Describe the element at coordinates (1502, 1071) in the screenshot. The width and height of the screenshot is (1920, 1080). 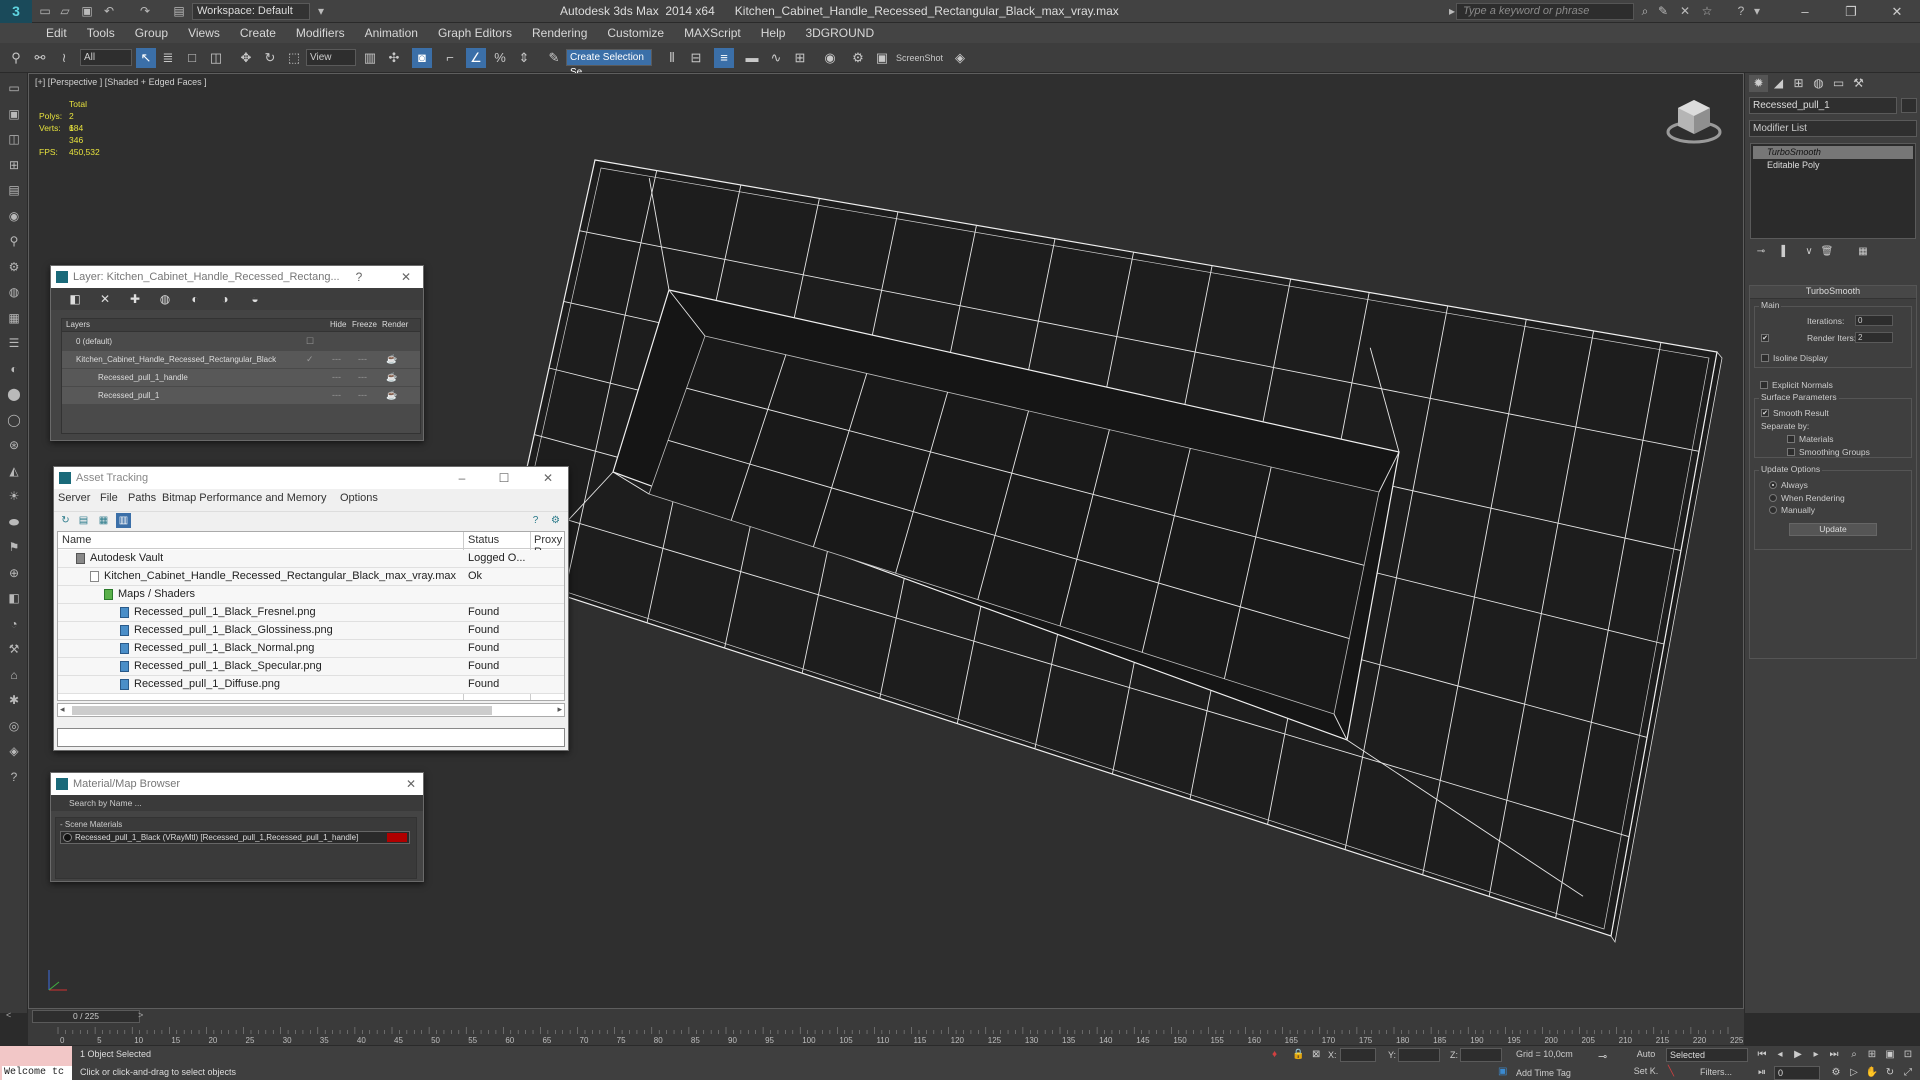
I see `time-tag-icon: ▣` at that location.